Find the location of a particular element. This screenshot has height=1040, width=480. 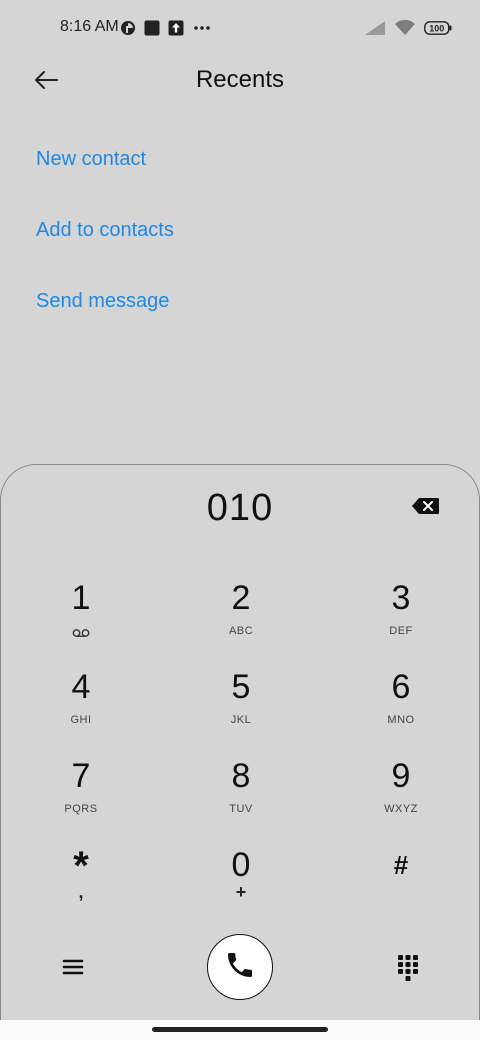

call-button is located at coordinates (240, 967).